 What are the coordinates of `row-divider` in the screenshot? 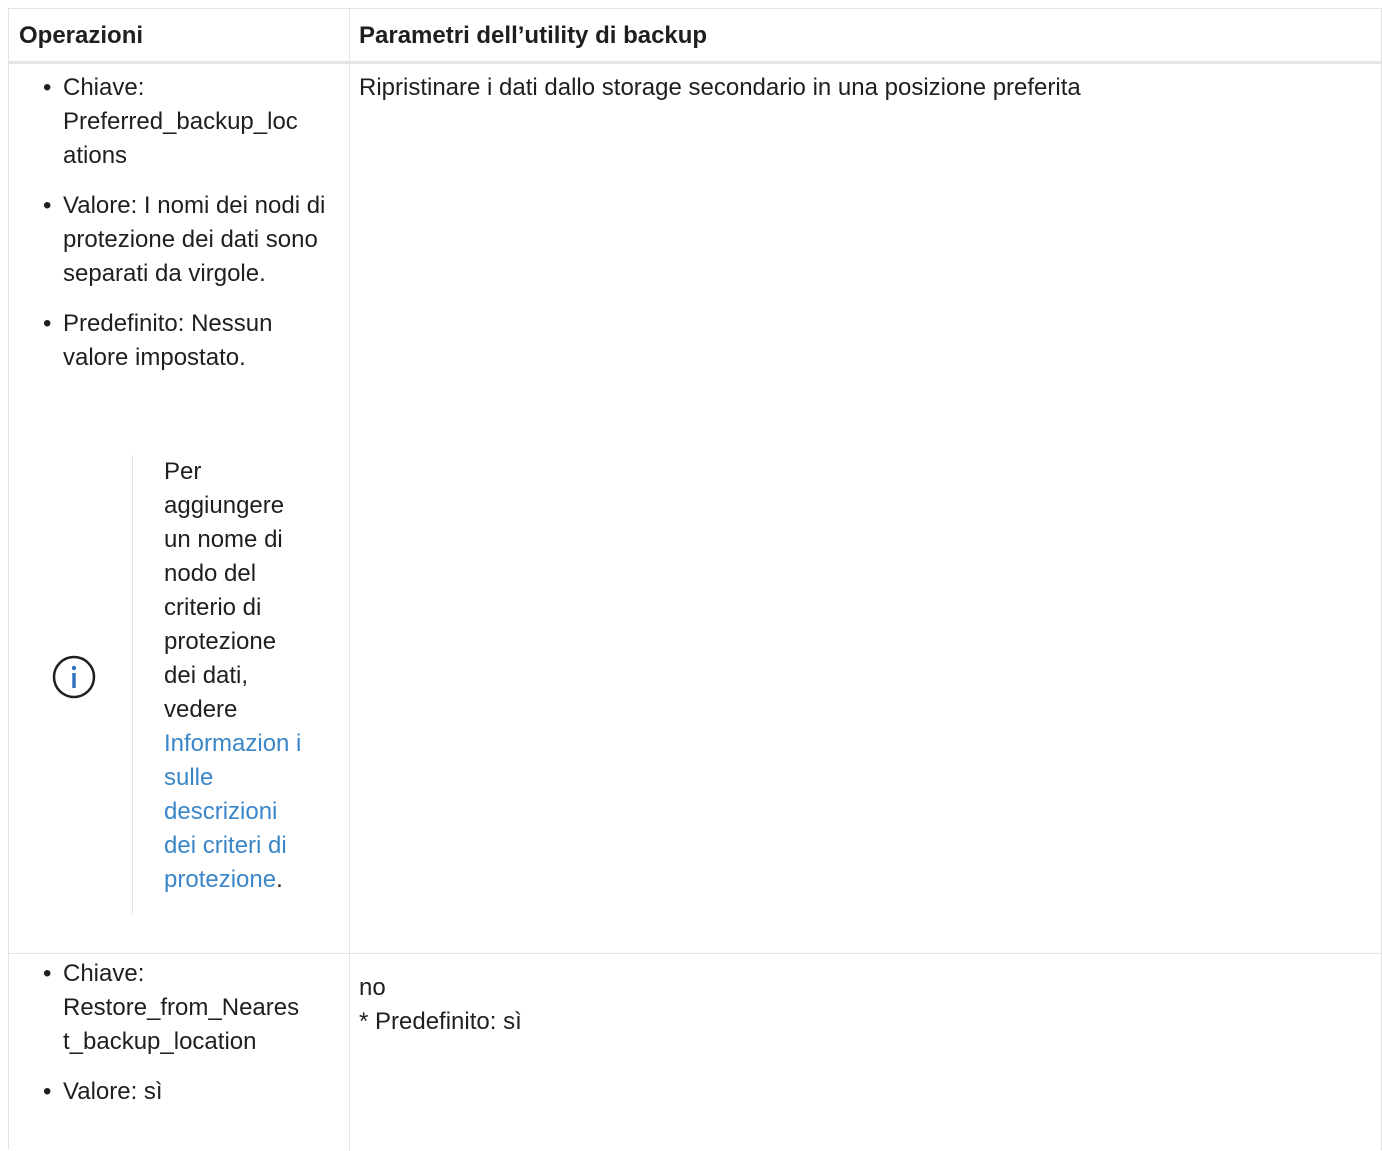 It's located at (695, 953).